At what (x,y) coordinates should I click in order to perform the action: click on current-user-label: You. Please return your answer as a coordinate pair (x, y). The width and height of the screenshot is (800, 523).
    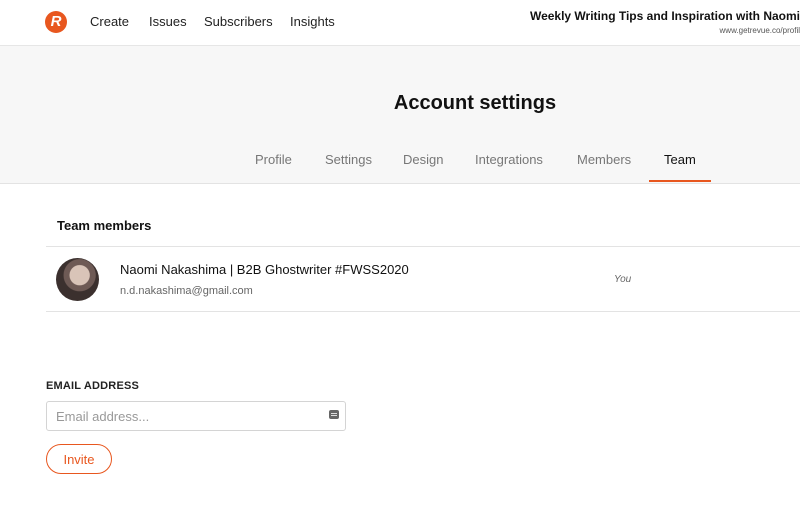
    Looking at the image, I should click on (623, 279).